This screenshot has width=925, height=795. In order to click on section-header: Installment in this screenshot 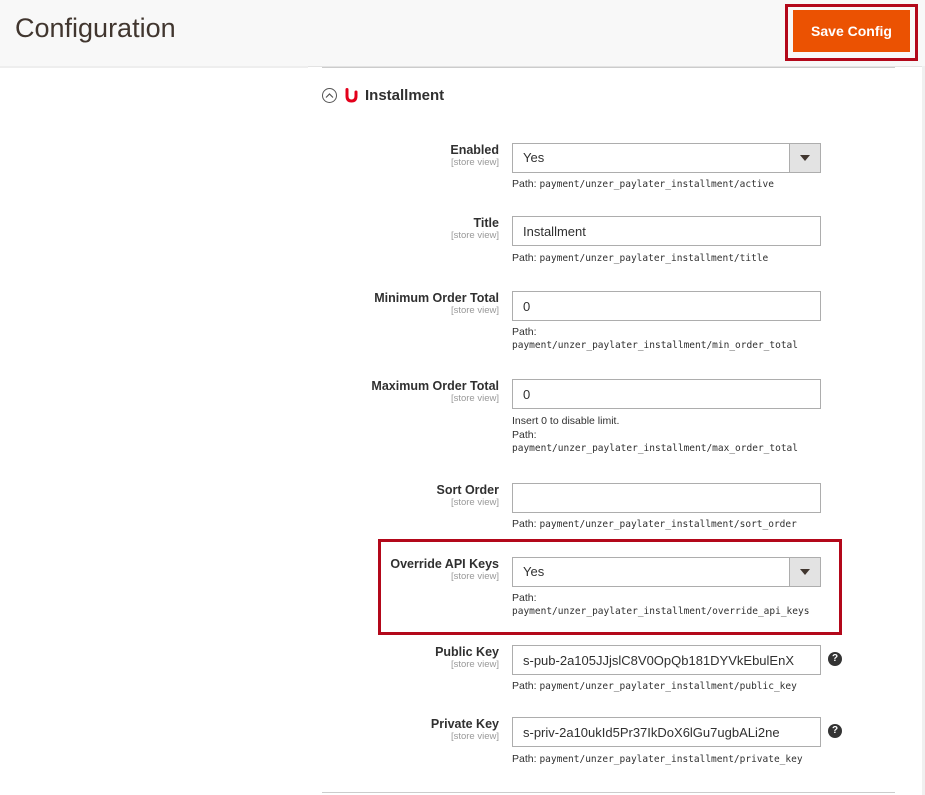, I will do `click(383, 95)`.